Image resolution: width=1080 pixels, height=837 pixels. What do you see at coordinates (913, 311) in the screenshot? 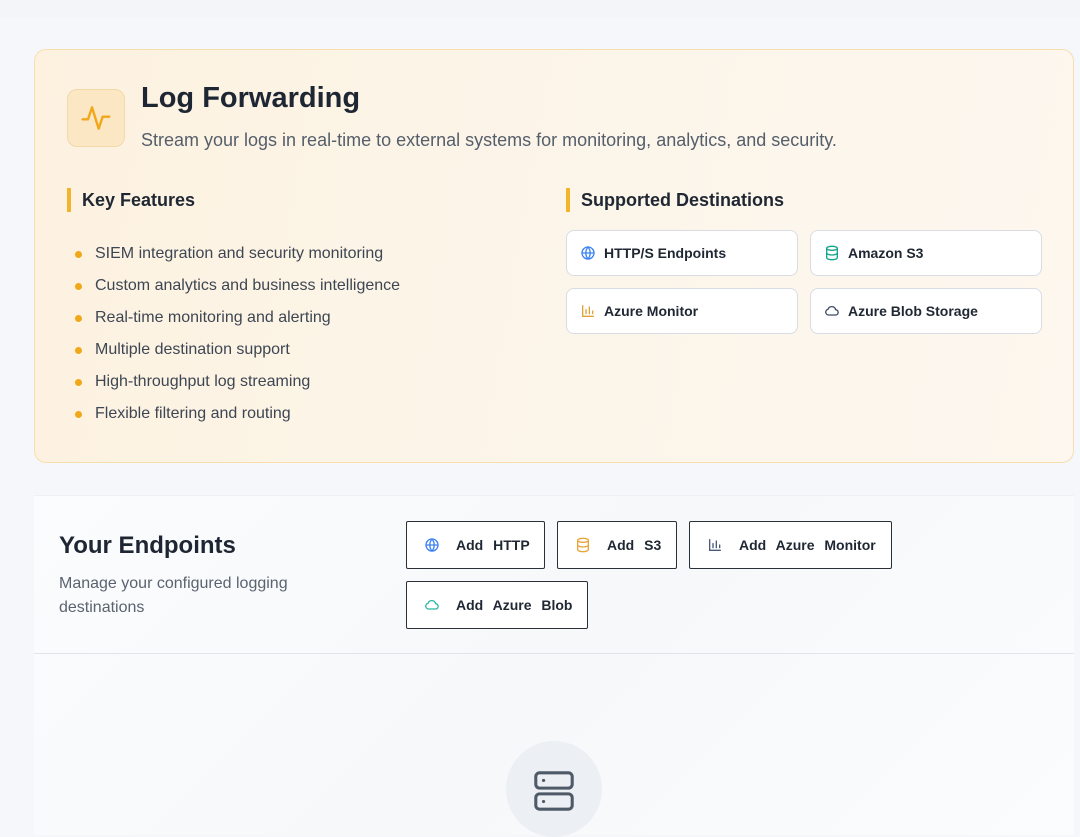
I see `destination-label: Azure Blob Storage` at bounding box center [913, 311].